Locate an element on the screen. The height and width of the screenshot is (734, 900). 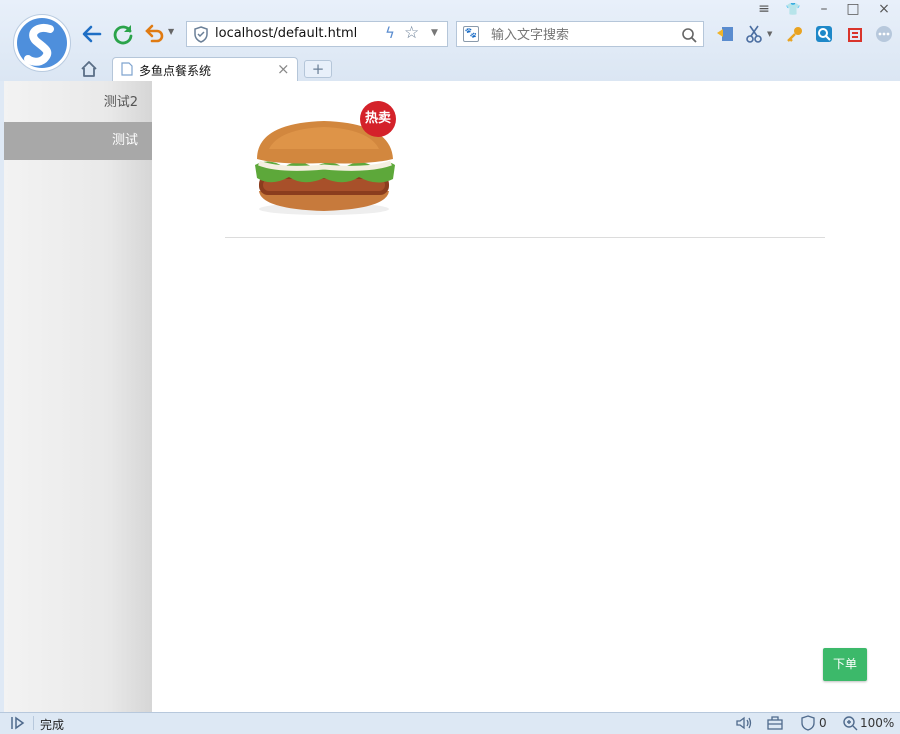
zoom-level: 100% is located at coordinates (877, 723).